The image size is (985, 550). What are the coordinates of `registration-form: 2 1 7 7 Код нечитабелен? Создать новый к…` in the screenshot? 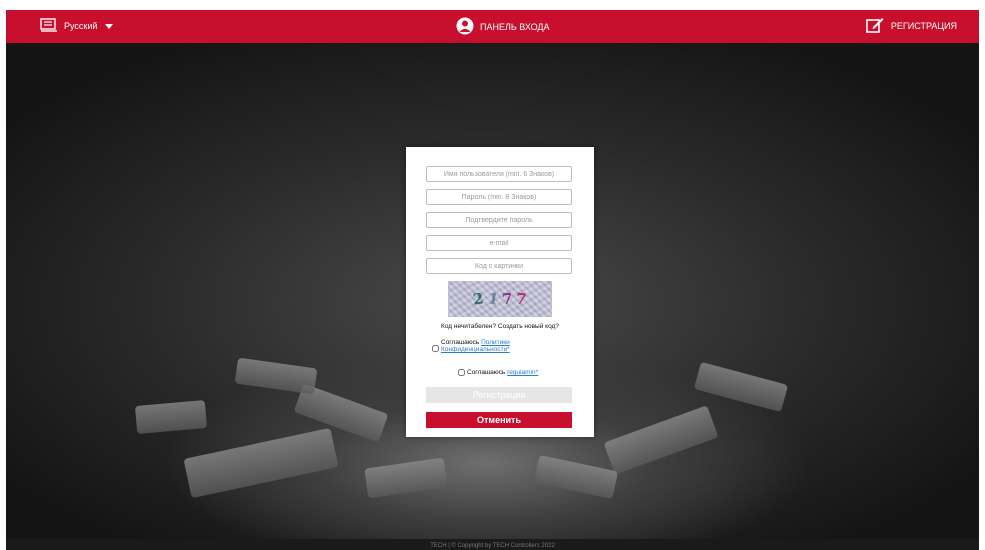 It's located at (500, 292).